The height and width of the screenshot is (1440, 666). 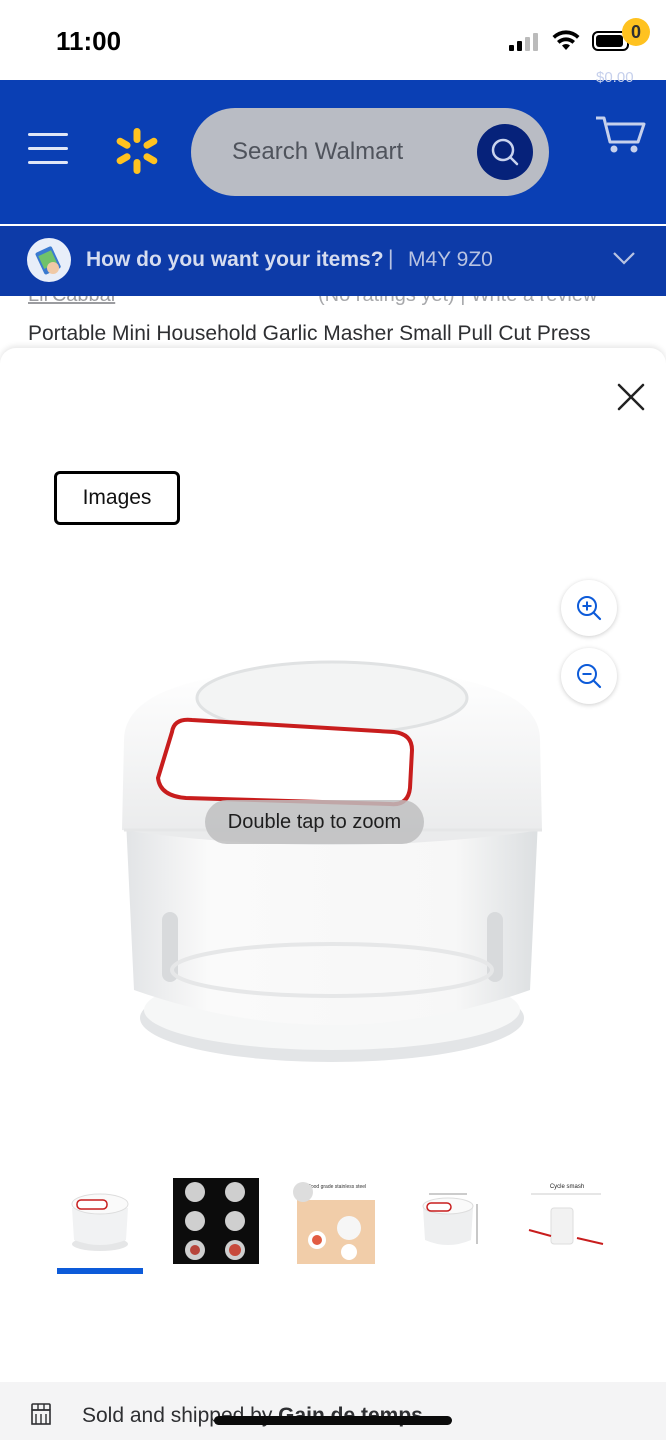 I want to click on tab-images: Images, so click(x=117, y=498).